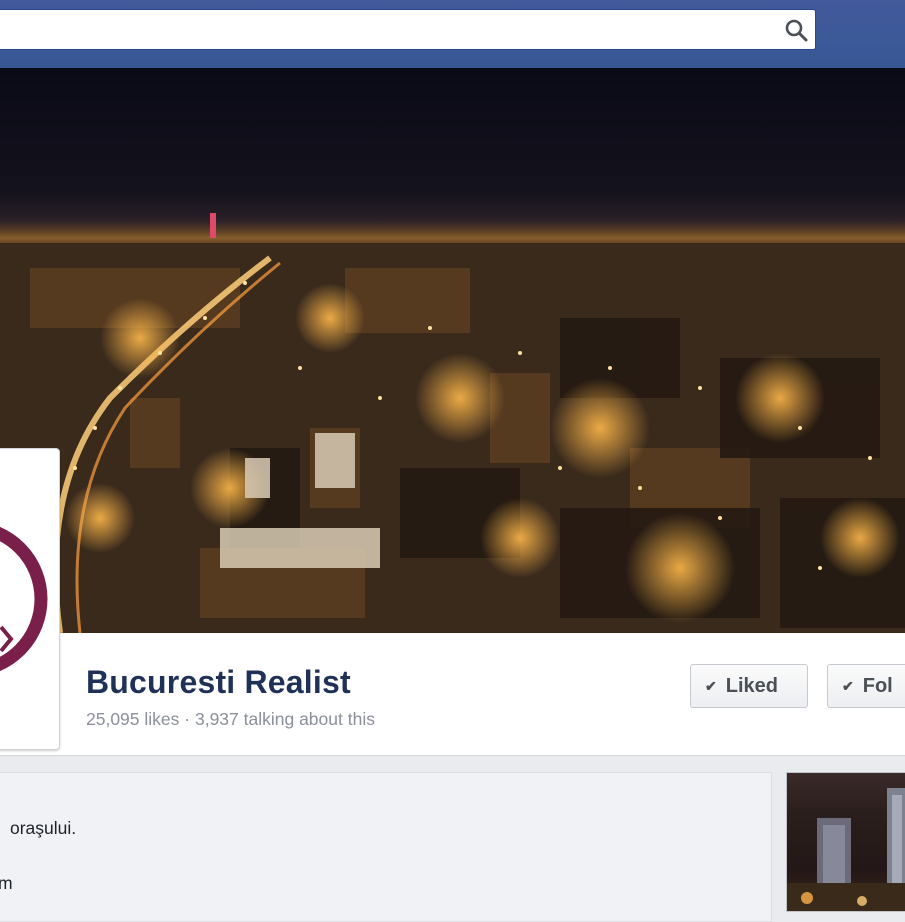  Describe the element at coordinates (386, 847) in the screenshot. I see `about-section` at that location.